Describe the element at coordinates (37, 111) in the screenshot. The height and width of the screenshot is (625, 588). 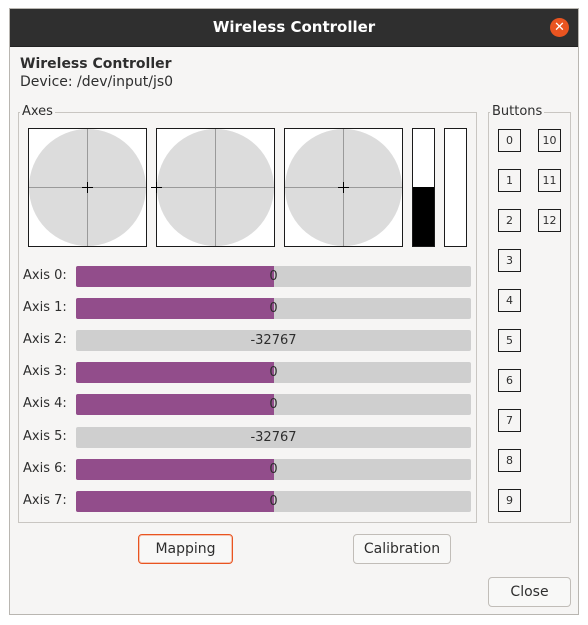
I see `axes-frame-label: Axes` at that location.